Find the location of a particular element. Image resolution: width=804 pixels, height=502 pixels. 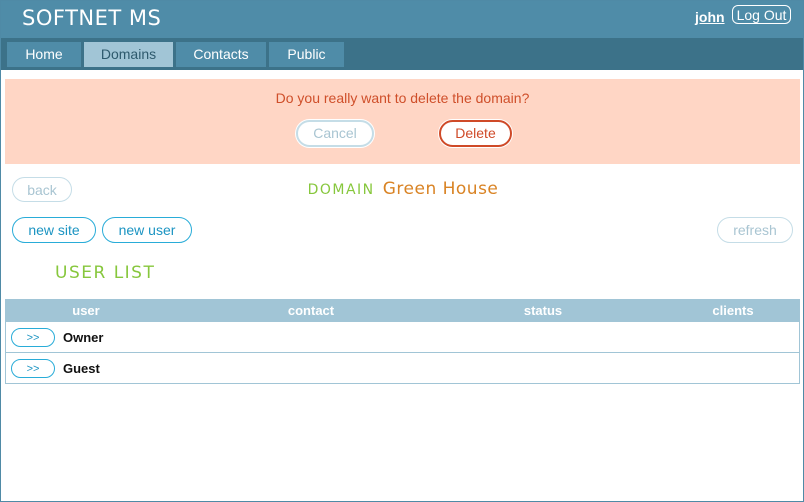

user-name: Owner is located at coordinates (83, 337).